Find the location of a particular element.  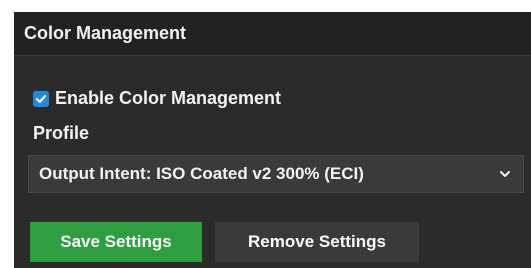

panel-title: Color Management is located at coordinates (105, 33).